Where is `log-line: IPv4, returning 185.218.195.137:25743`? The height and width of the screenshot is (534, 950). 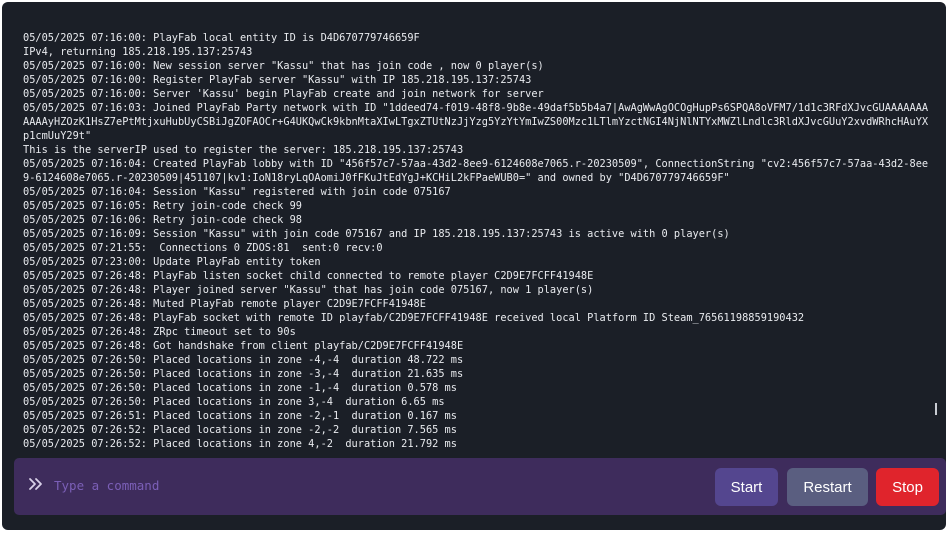 log-line: IPv4, returning 185.218.195.137:25743 is located at coordinates (138, 52).